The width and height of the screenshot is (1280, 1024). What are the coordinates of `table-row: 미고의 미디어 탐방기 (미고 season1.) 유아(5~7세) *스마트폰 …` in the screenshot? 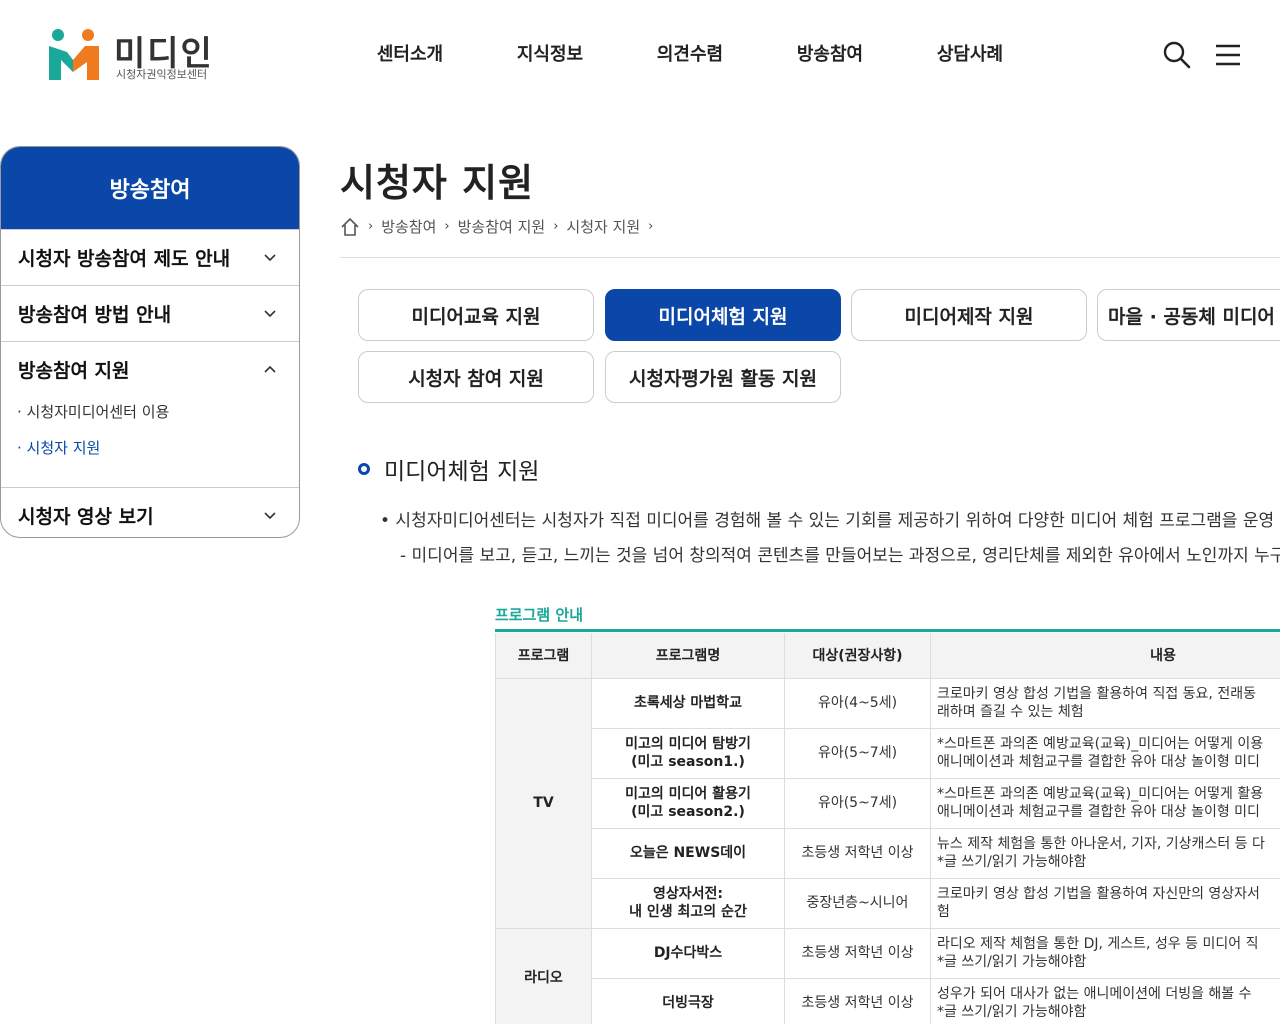 It's located at (888, 753).